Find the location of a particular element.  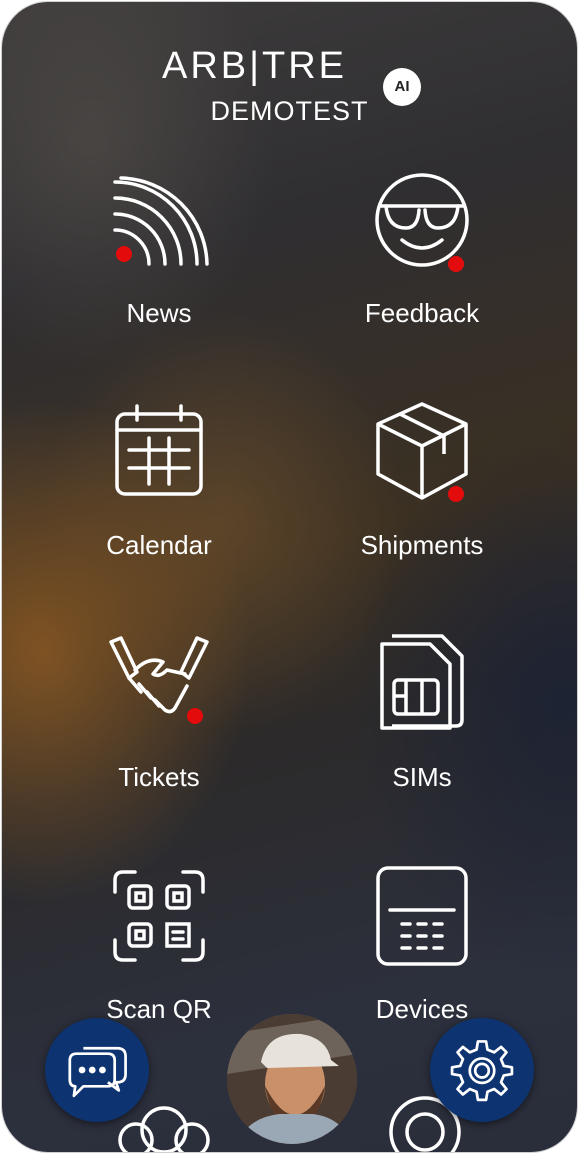

tile-label: Feedback is located at coordinates (422, 313).